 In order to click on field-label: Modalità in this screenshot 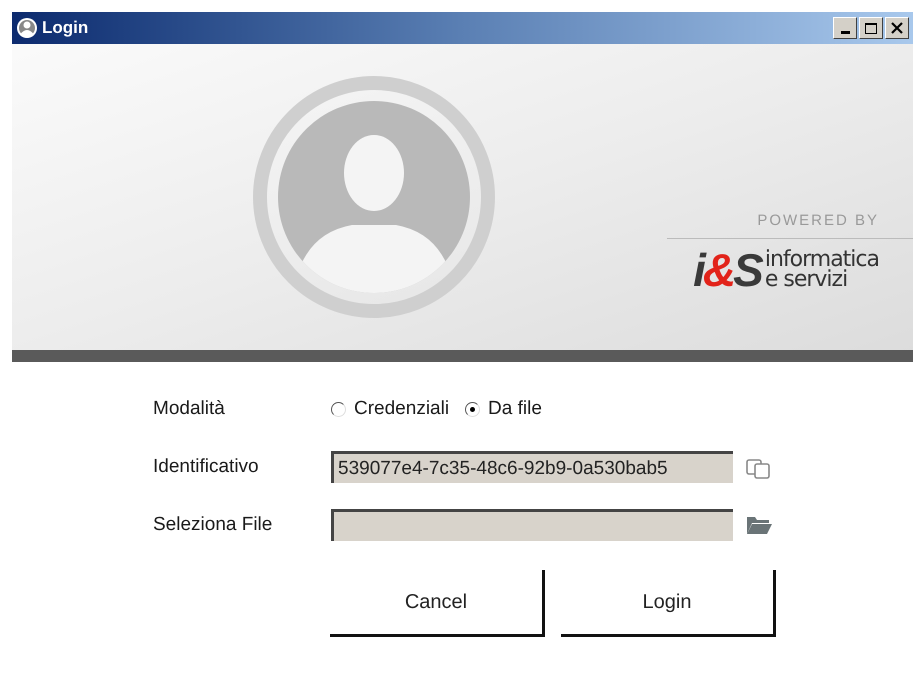, I will do `click(189, 408)`.